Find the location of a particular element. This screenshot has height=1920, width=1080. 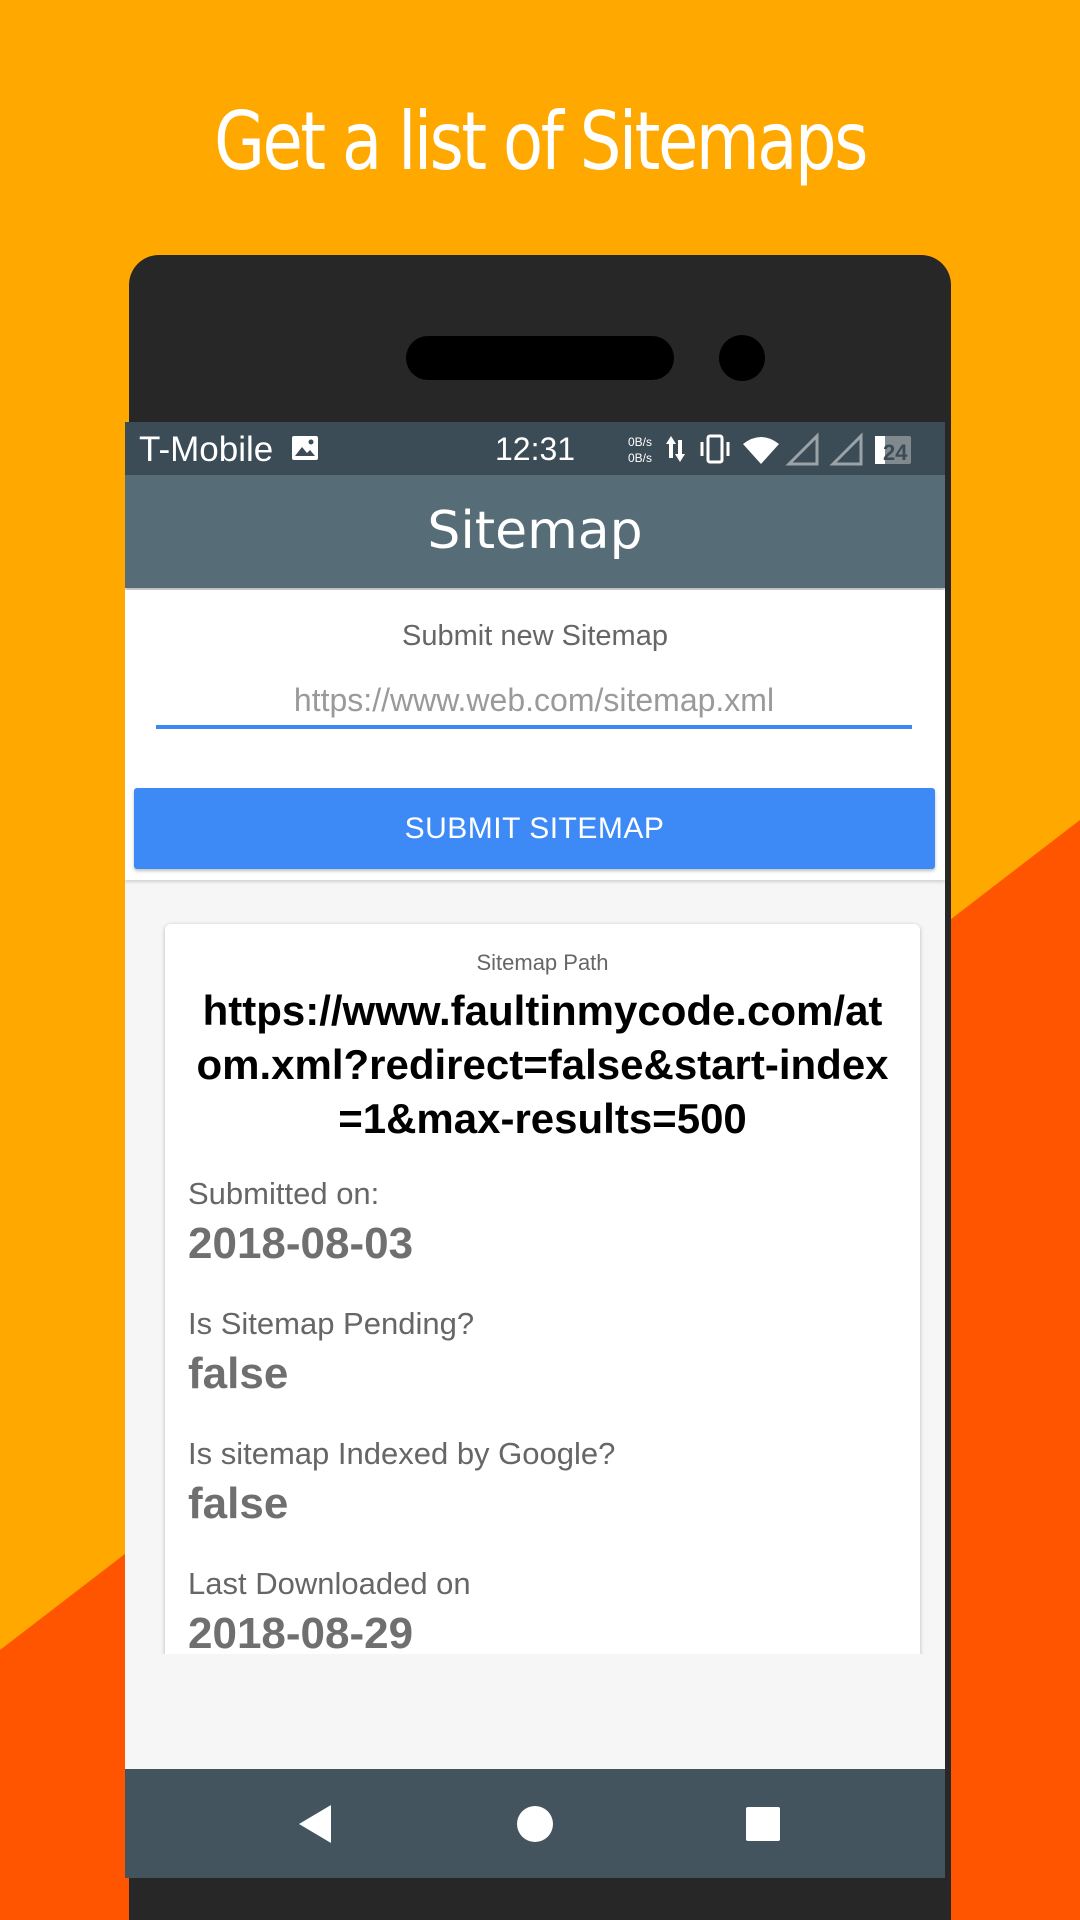

phone-speaker is located at coordinates (540, 358).